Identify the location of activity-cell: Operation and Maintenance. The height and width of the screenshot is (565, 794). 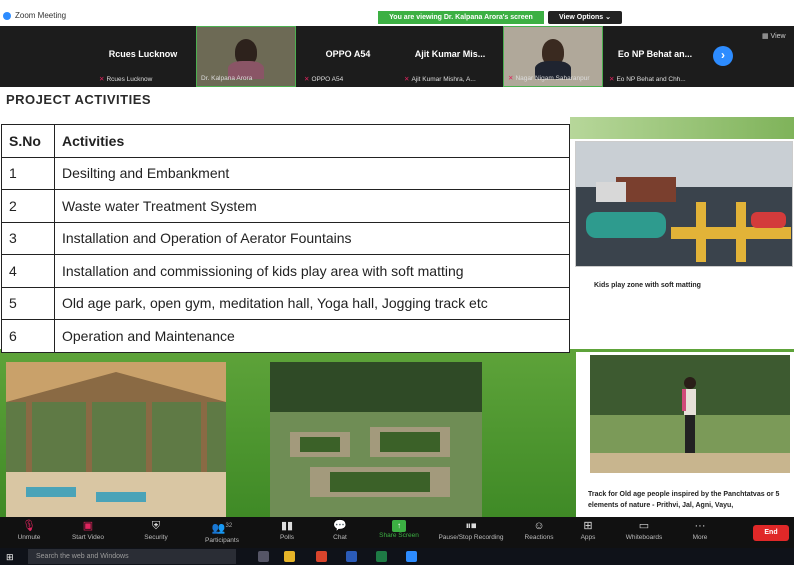
(312, 336).